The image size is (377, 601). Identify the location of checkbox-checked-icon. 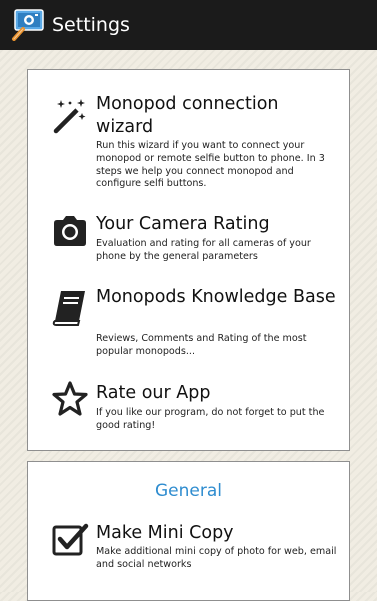
(70, 539).